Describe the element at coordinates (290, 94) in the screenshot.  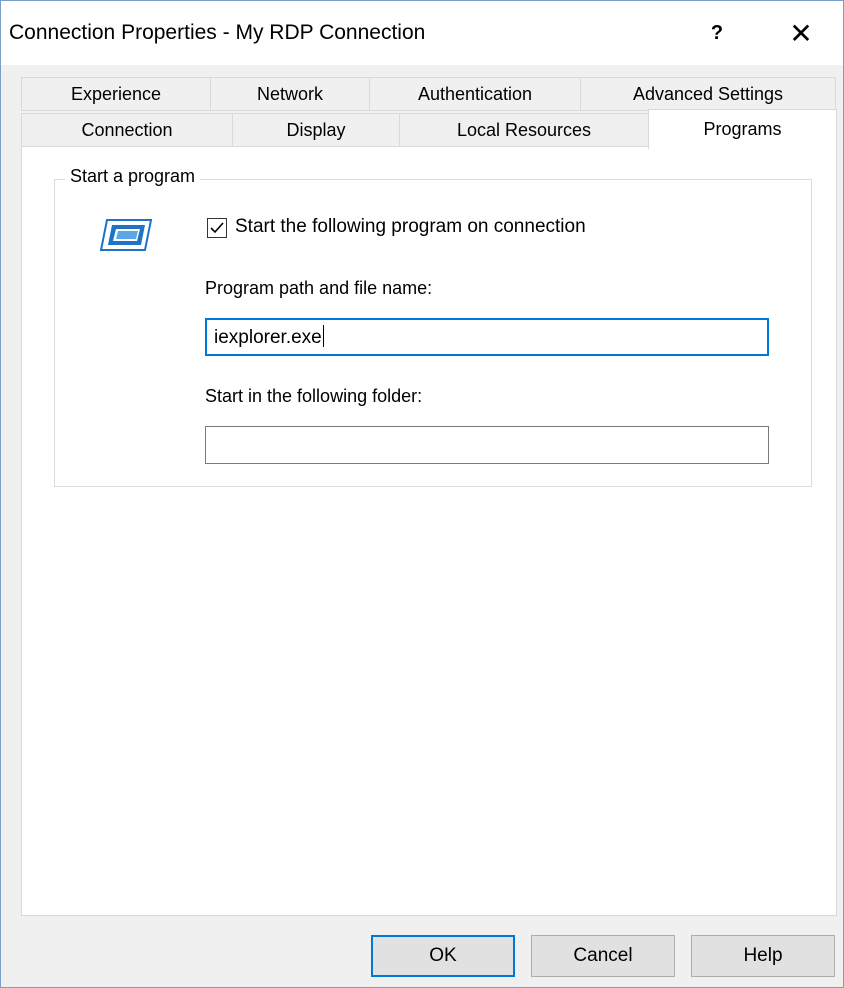
I see `tab-network: Network` at that location.